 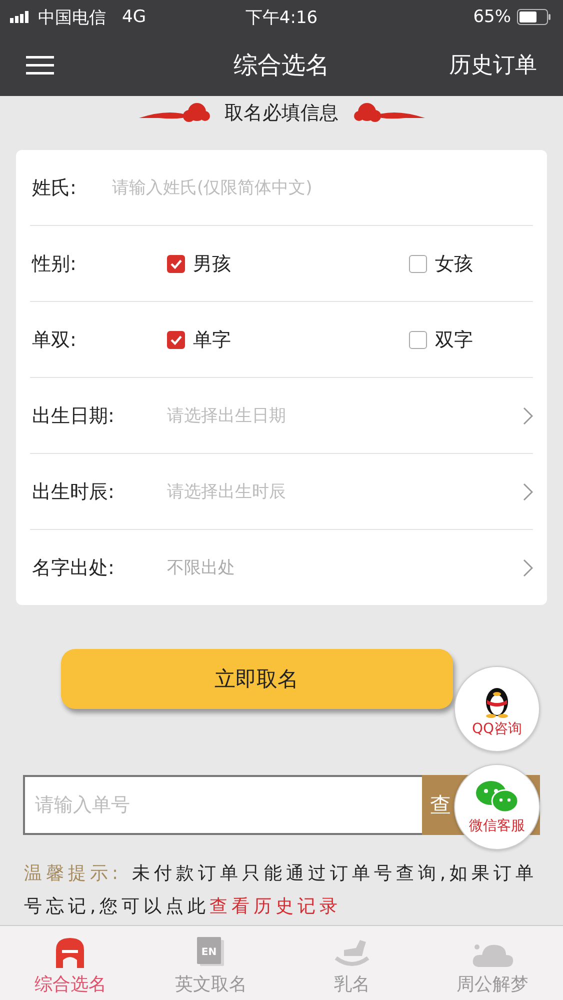 I want to click on history-orders-link: 历史订单, so click(x=493, y=65).